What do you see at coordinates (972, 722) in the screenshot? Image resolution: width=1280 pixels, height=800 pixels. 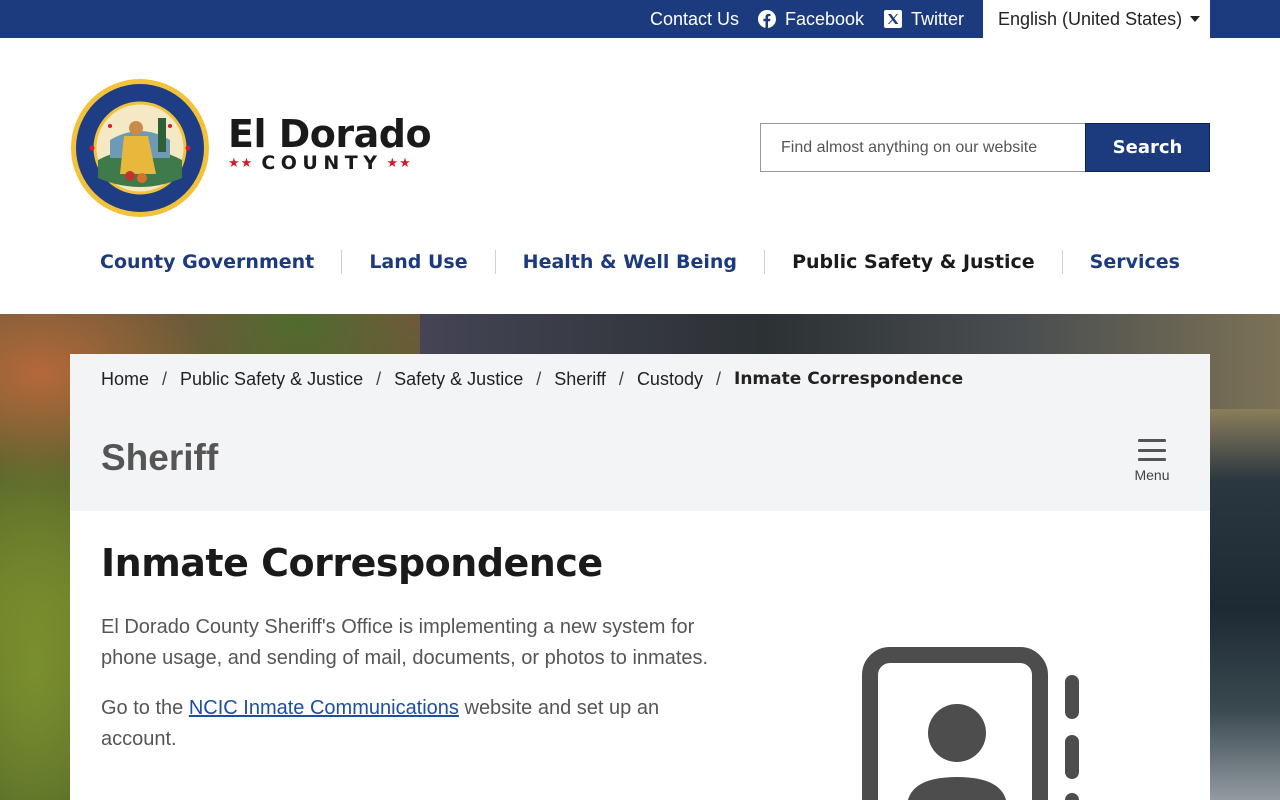 I see `contact-book-icon` at bounding box center [972, 722].